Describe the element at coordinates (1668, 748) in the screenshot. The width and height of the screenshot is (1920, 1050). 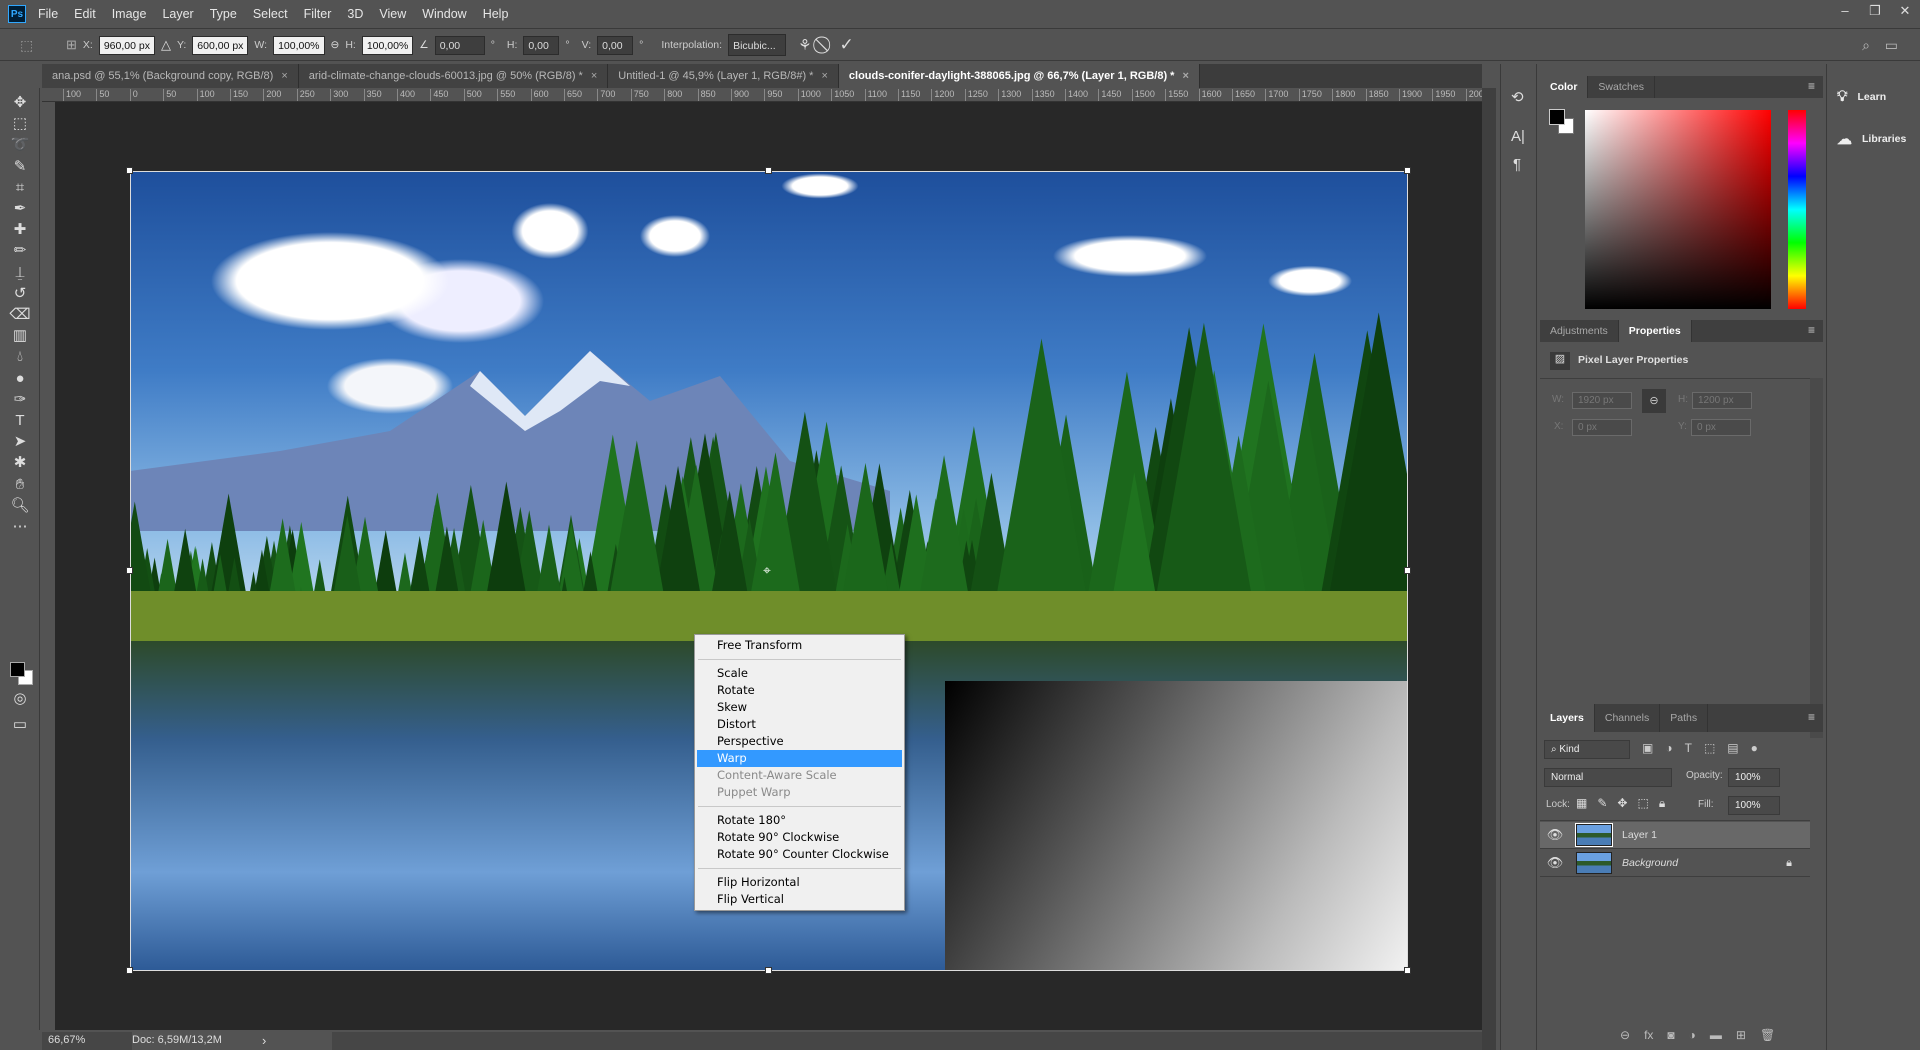
I see `filter-adjustment-icon: ◑` at that location.